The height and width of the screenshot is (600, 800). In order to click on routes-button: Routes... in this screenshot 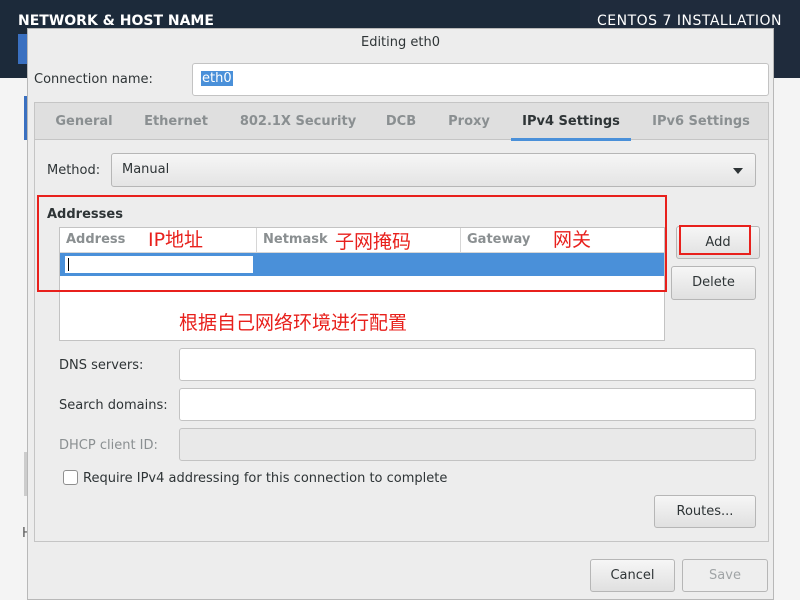, I will do `click(705, 511)`.